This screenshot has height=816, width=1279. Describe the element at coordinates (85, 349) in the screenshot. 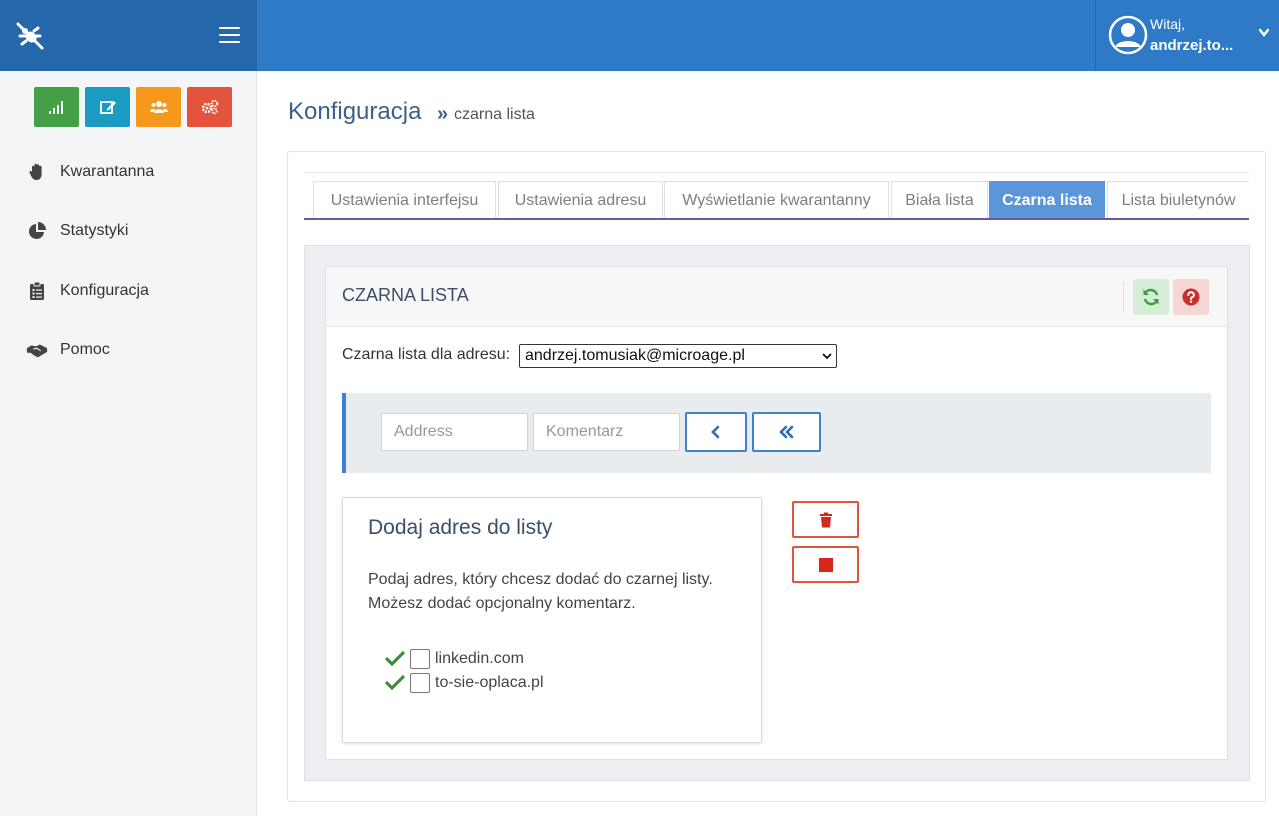

I see `sidebar-item-label: Pomoc` at that location.